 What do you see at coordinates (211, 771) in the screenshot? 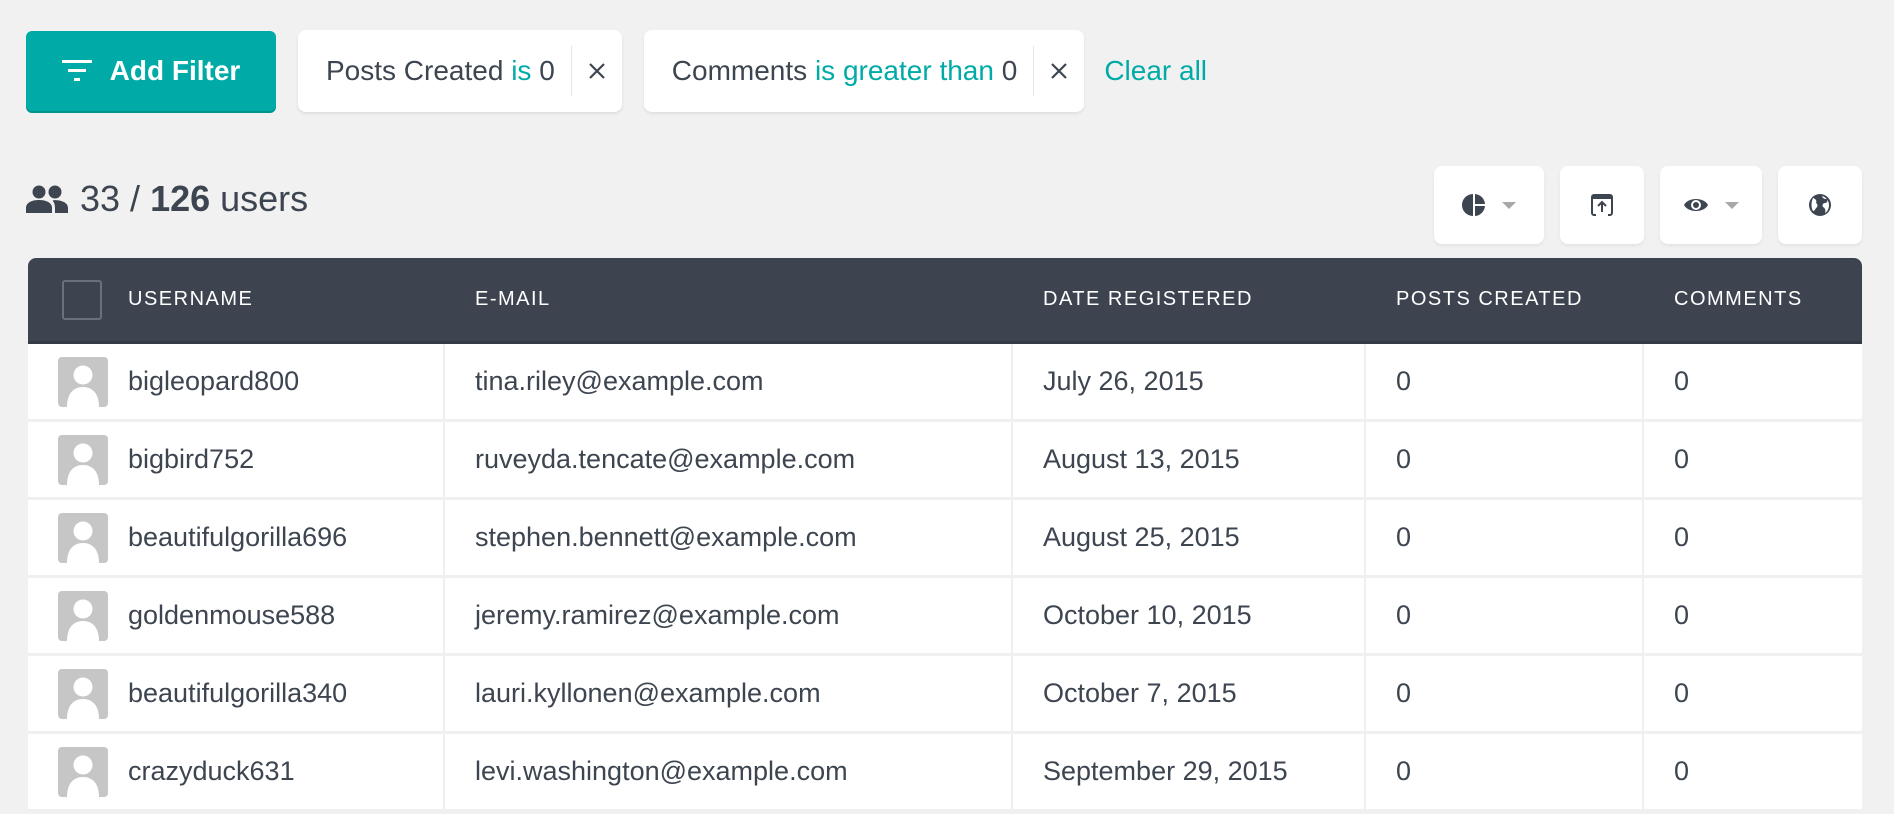
I see `username-link: crazyduck631` at bounding box center [211, 771].